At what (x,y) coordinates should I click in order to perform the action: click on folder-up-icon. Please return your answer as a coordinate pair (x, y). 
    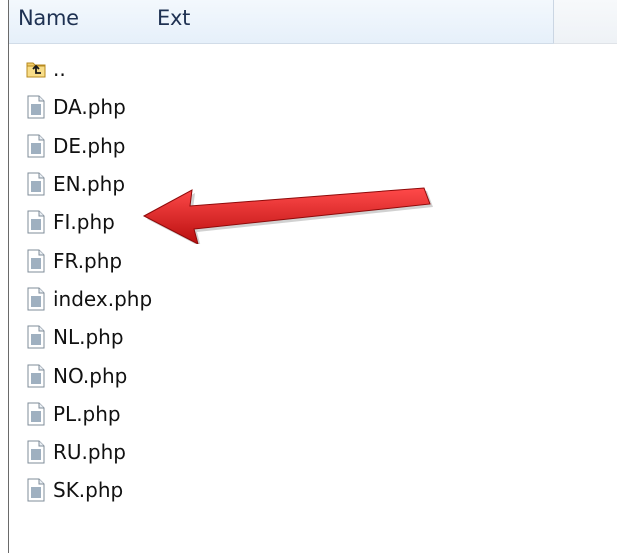
    Looking at the image, I should click on (36, 69).